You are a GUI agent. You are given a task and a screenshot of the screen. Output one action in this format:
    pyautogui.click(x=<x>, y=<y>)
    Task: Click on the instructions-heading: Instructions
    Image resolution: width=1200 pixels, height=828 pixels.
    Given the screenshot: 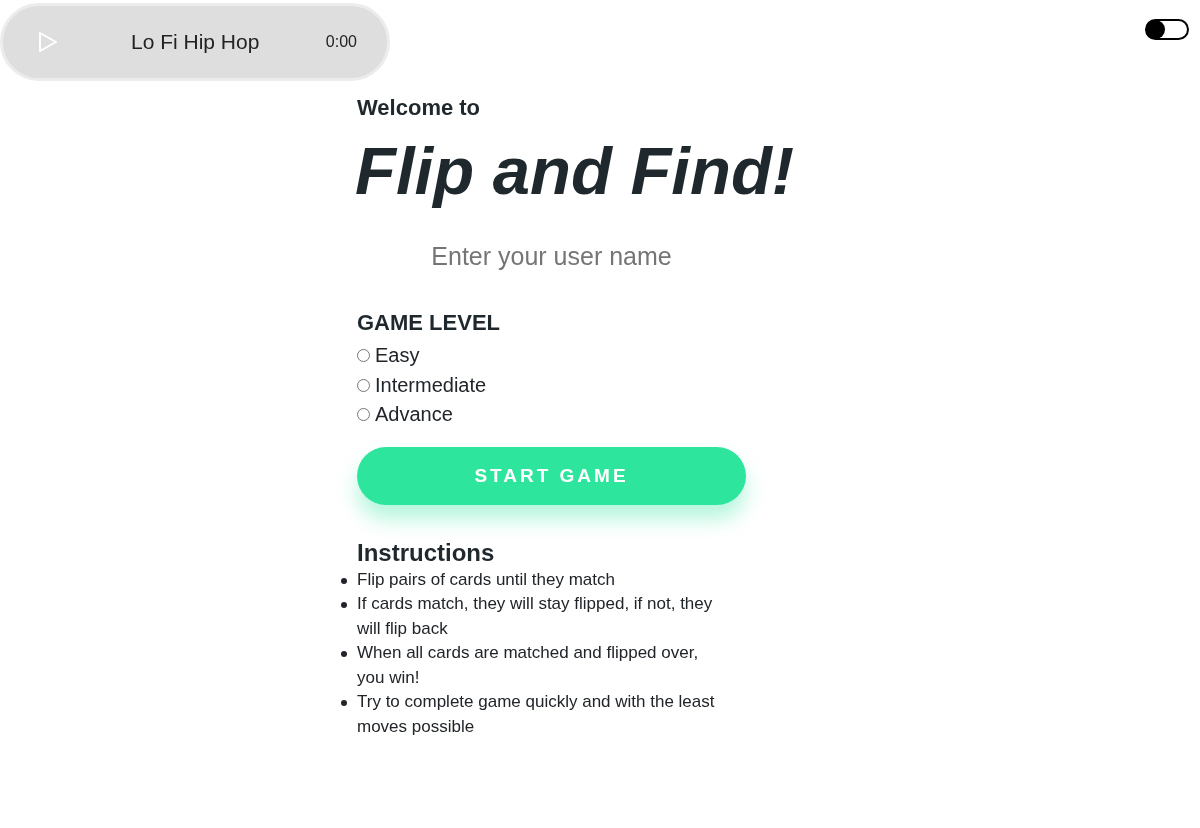 What is the action you would take?
    pyautogui.click(x=426, y=552)
    